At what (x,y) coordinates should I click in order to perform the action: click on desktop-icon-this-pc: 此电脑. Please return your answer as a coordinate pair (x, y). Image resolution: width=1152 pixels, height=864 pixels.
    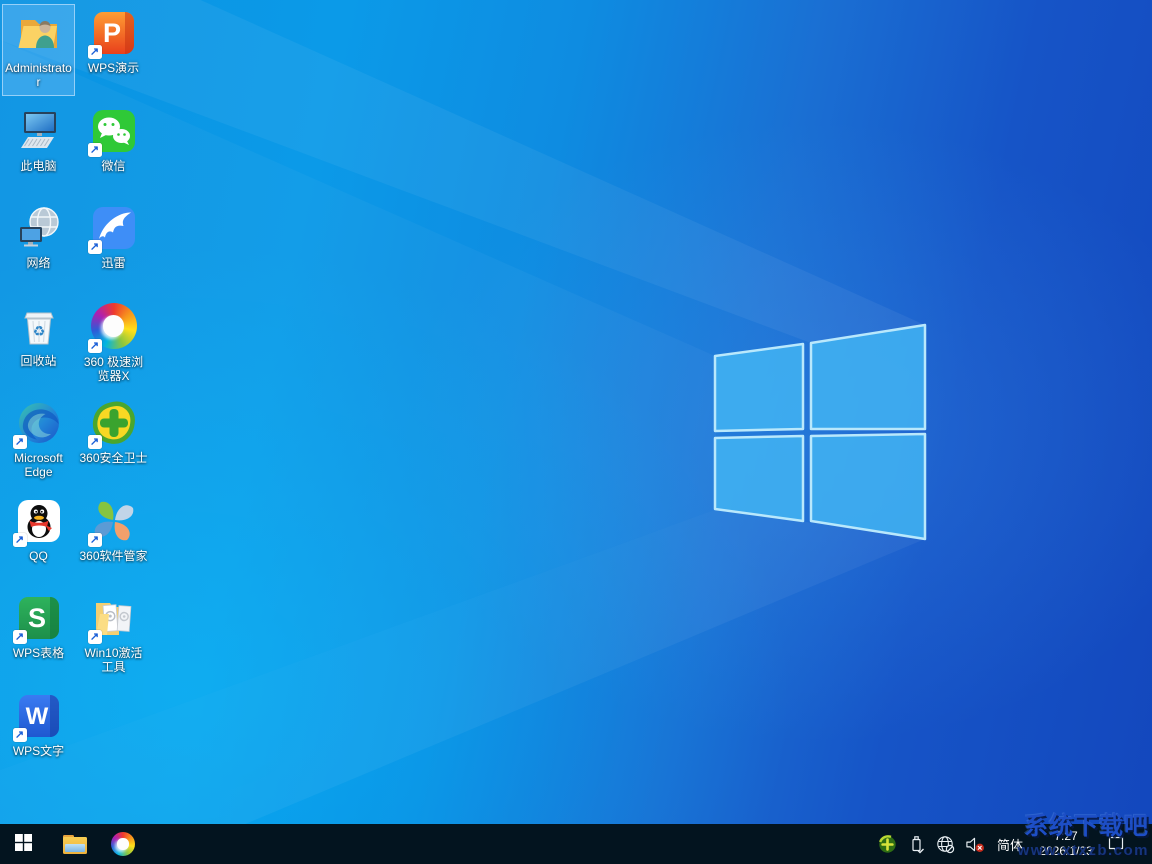
    Looking at the image, I should click on (38, 148).